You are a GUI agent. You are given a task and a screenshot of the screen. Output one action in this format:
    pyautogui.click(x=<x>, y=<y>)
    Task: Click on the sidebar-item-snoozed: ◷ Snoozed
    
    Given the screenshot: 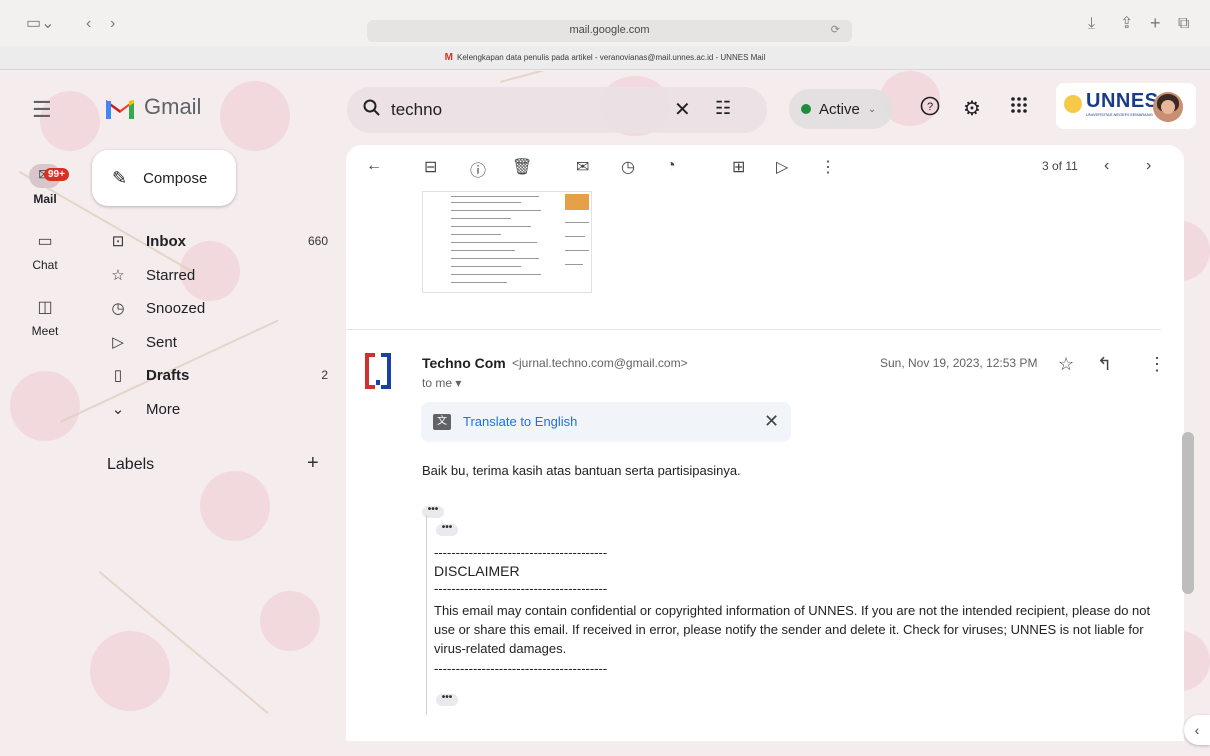 What is the action you would take?
    pyautogui.click(x=218, y=308)
    